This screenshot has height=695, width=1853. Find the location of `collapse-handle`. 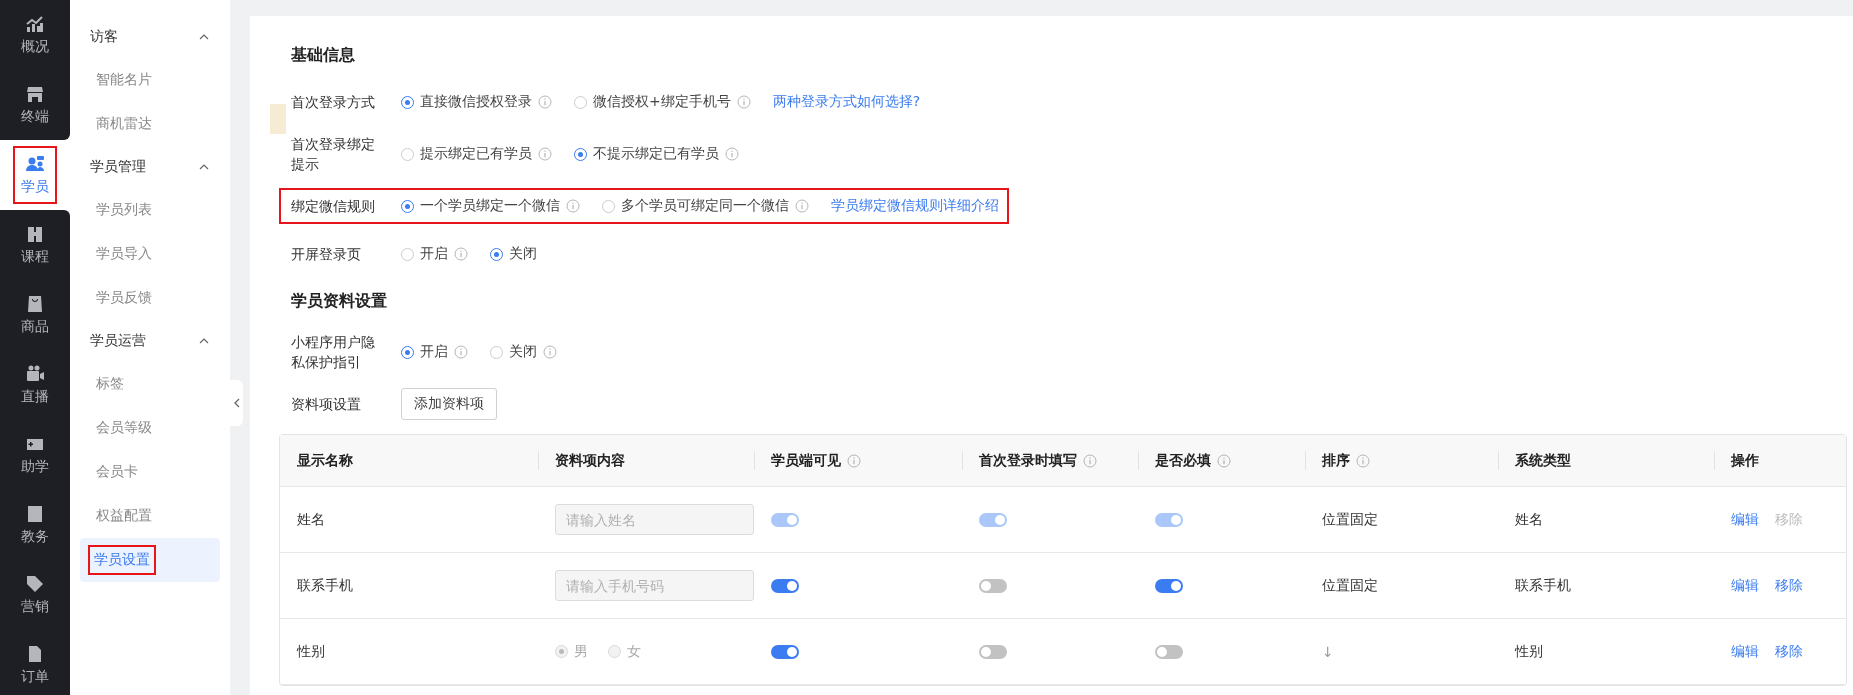

collapse-handle is located at coordinates (236, 403).